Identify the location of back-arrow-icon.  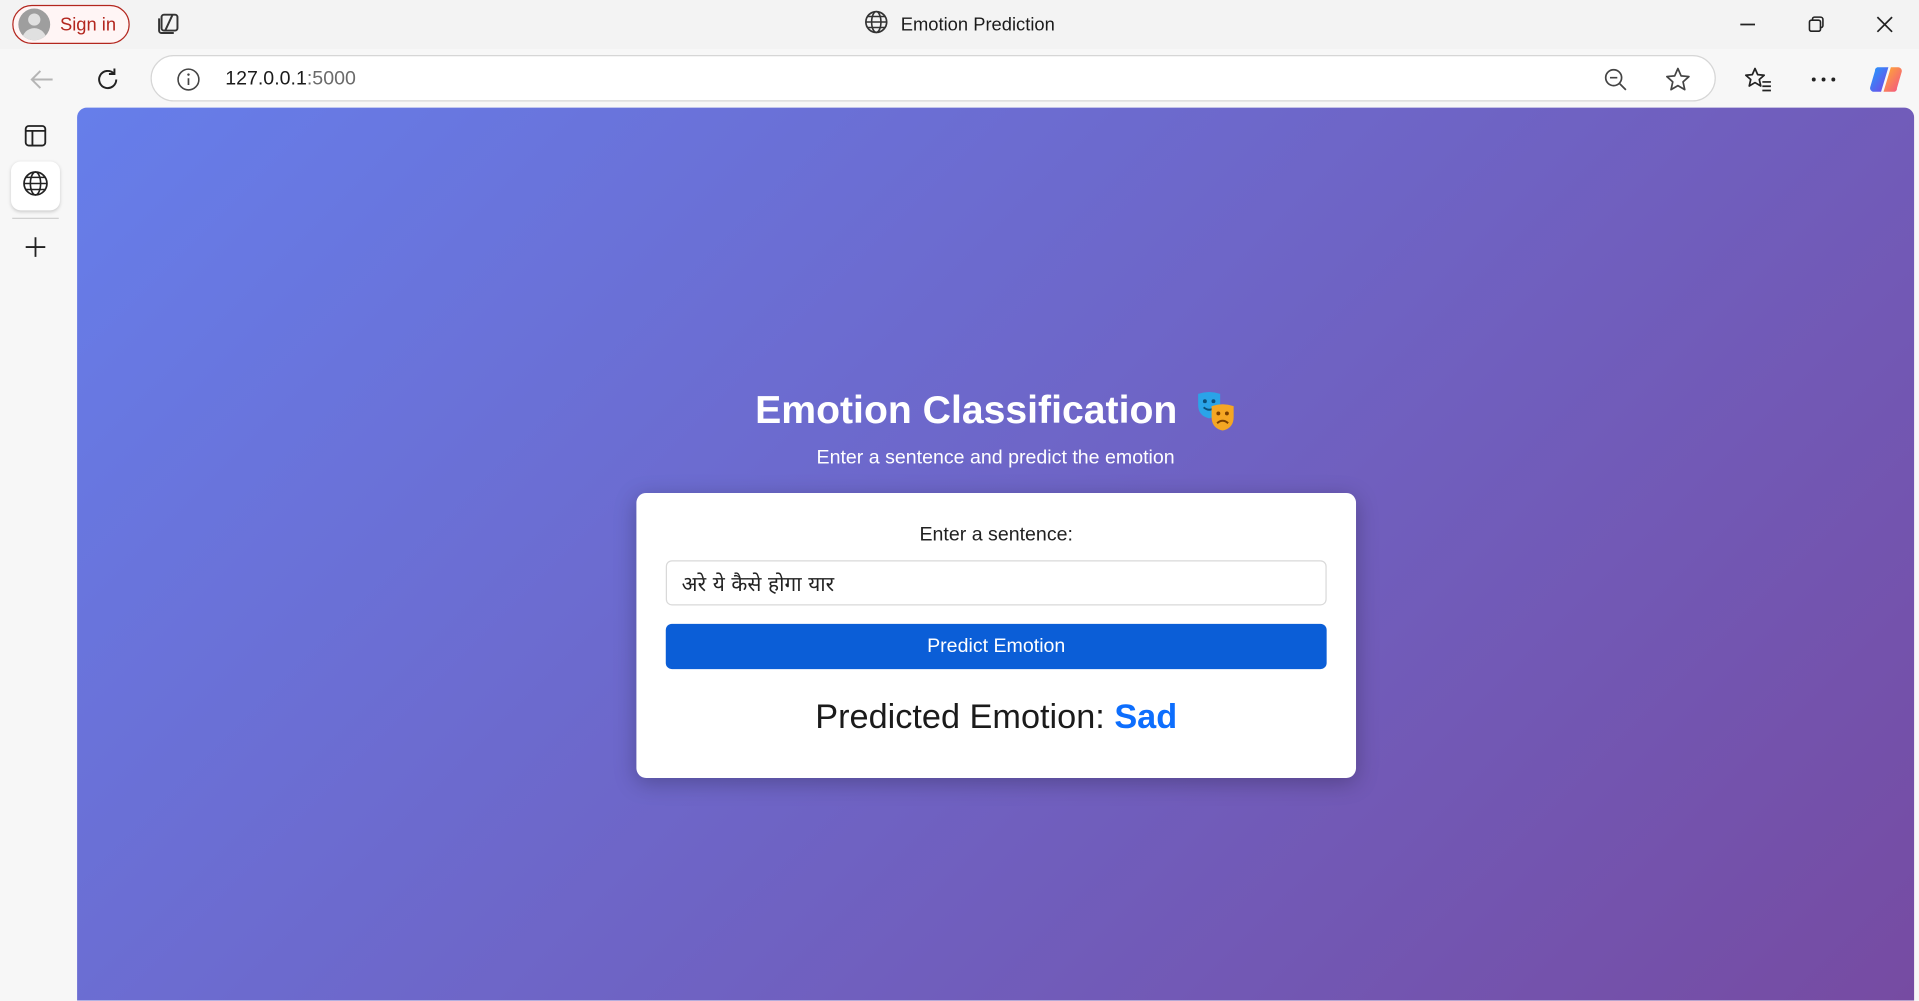
(41, 79).